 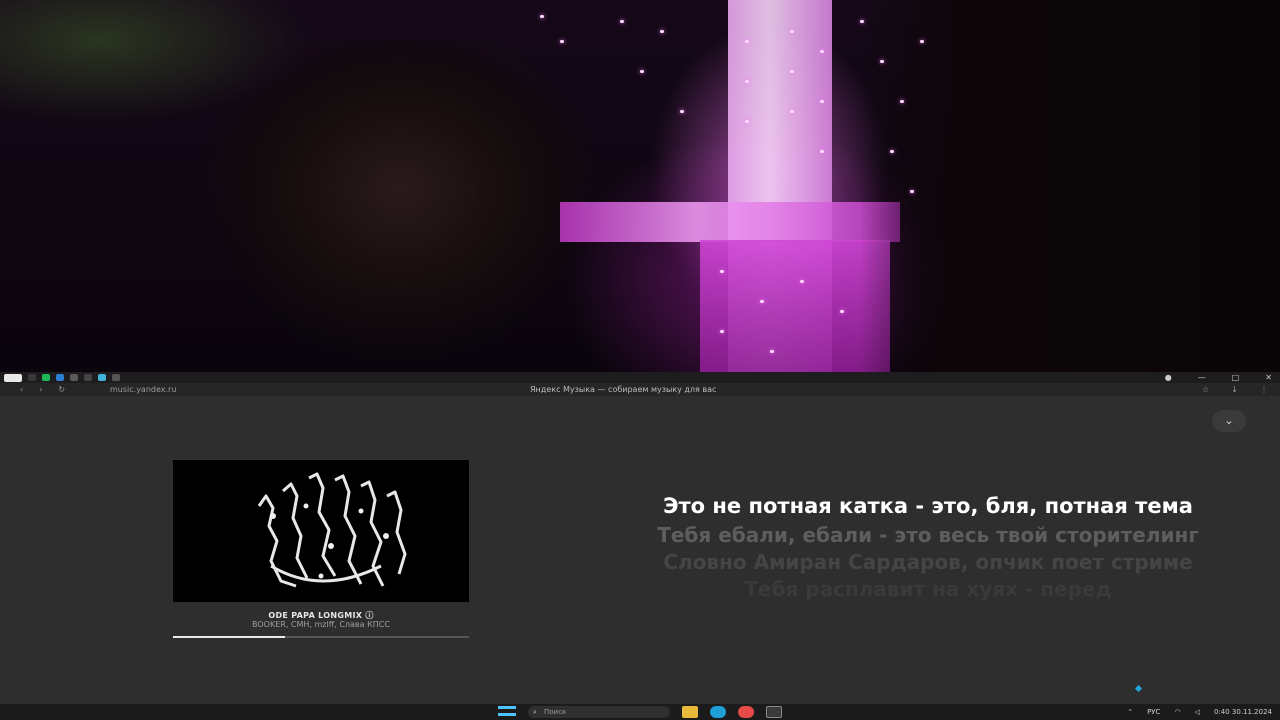 I want to click on taskbar-search: ⌕ Поиск, so click(x=599, y=712).